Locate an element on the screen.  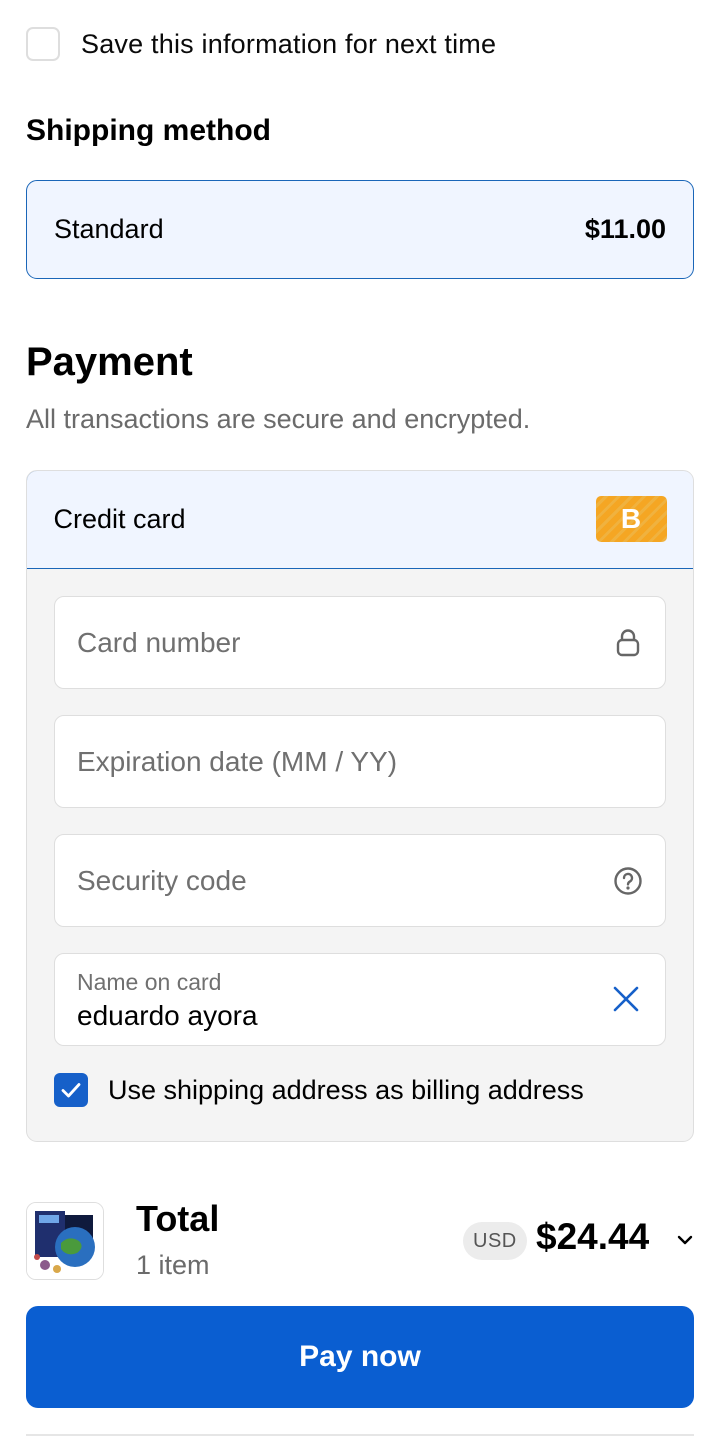
close-icon is located at coordinates (626, 1001).